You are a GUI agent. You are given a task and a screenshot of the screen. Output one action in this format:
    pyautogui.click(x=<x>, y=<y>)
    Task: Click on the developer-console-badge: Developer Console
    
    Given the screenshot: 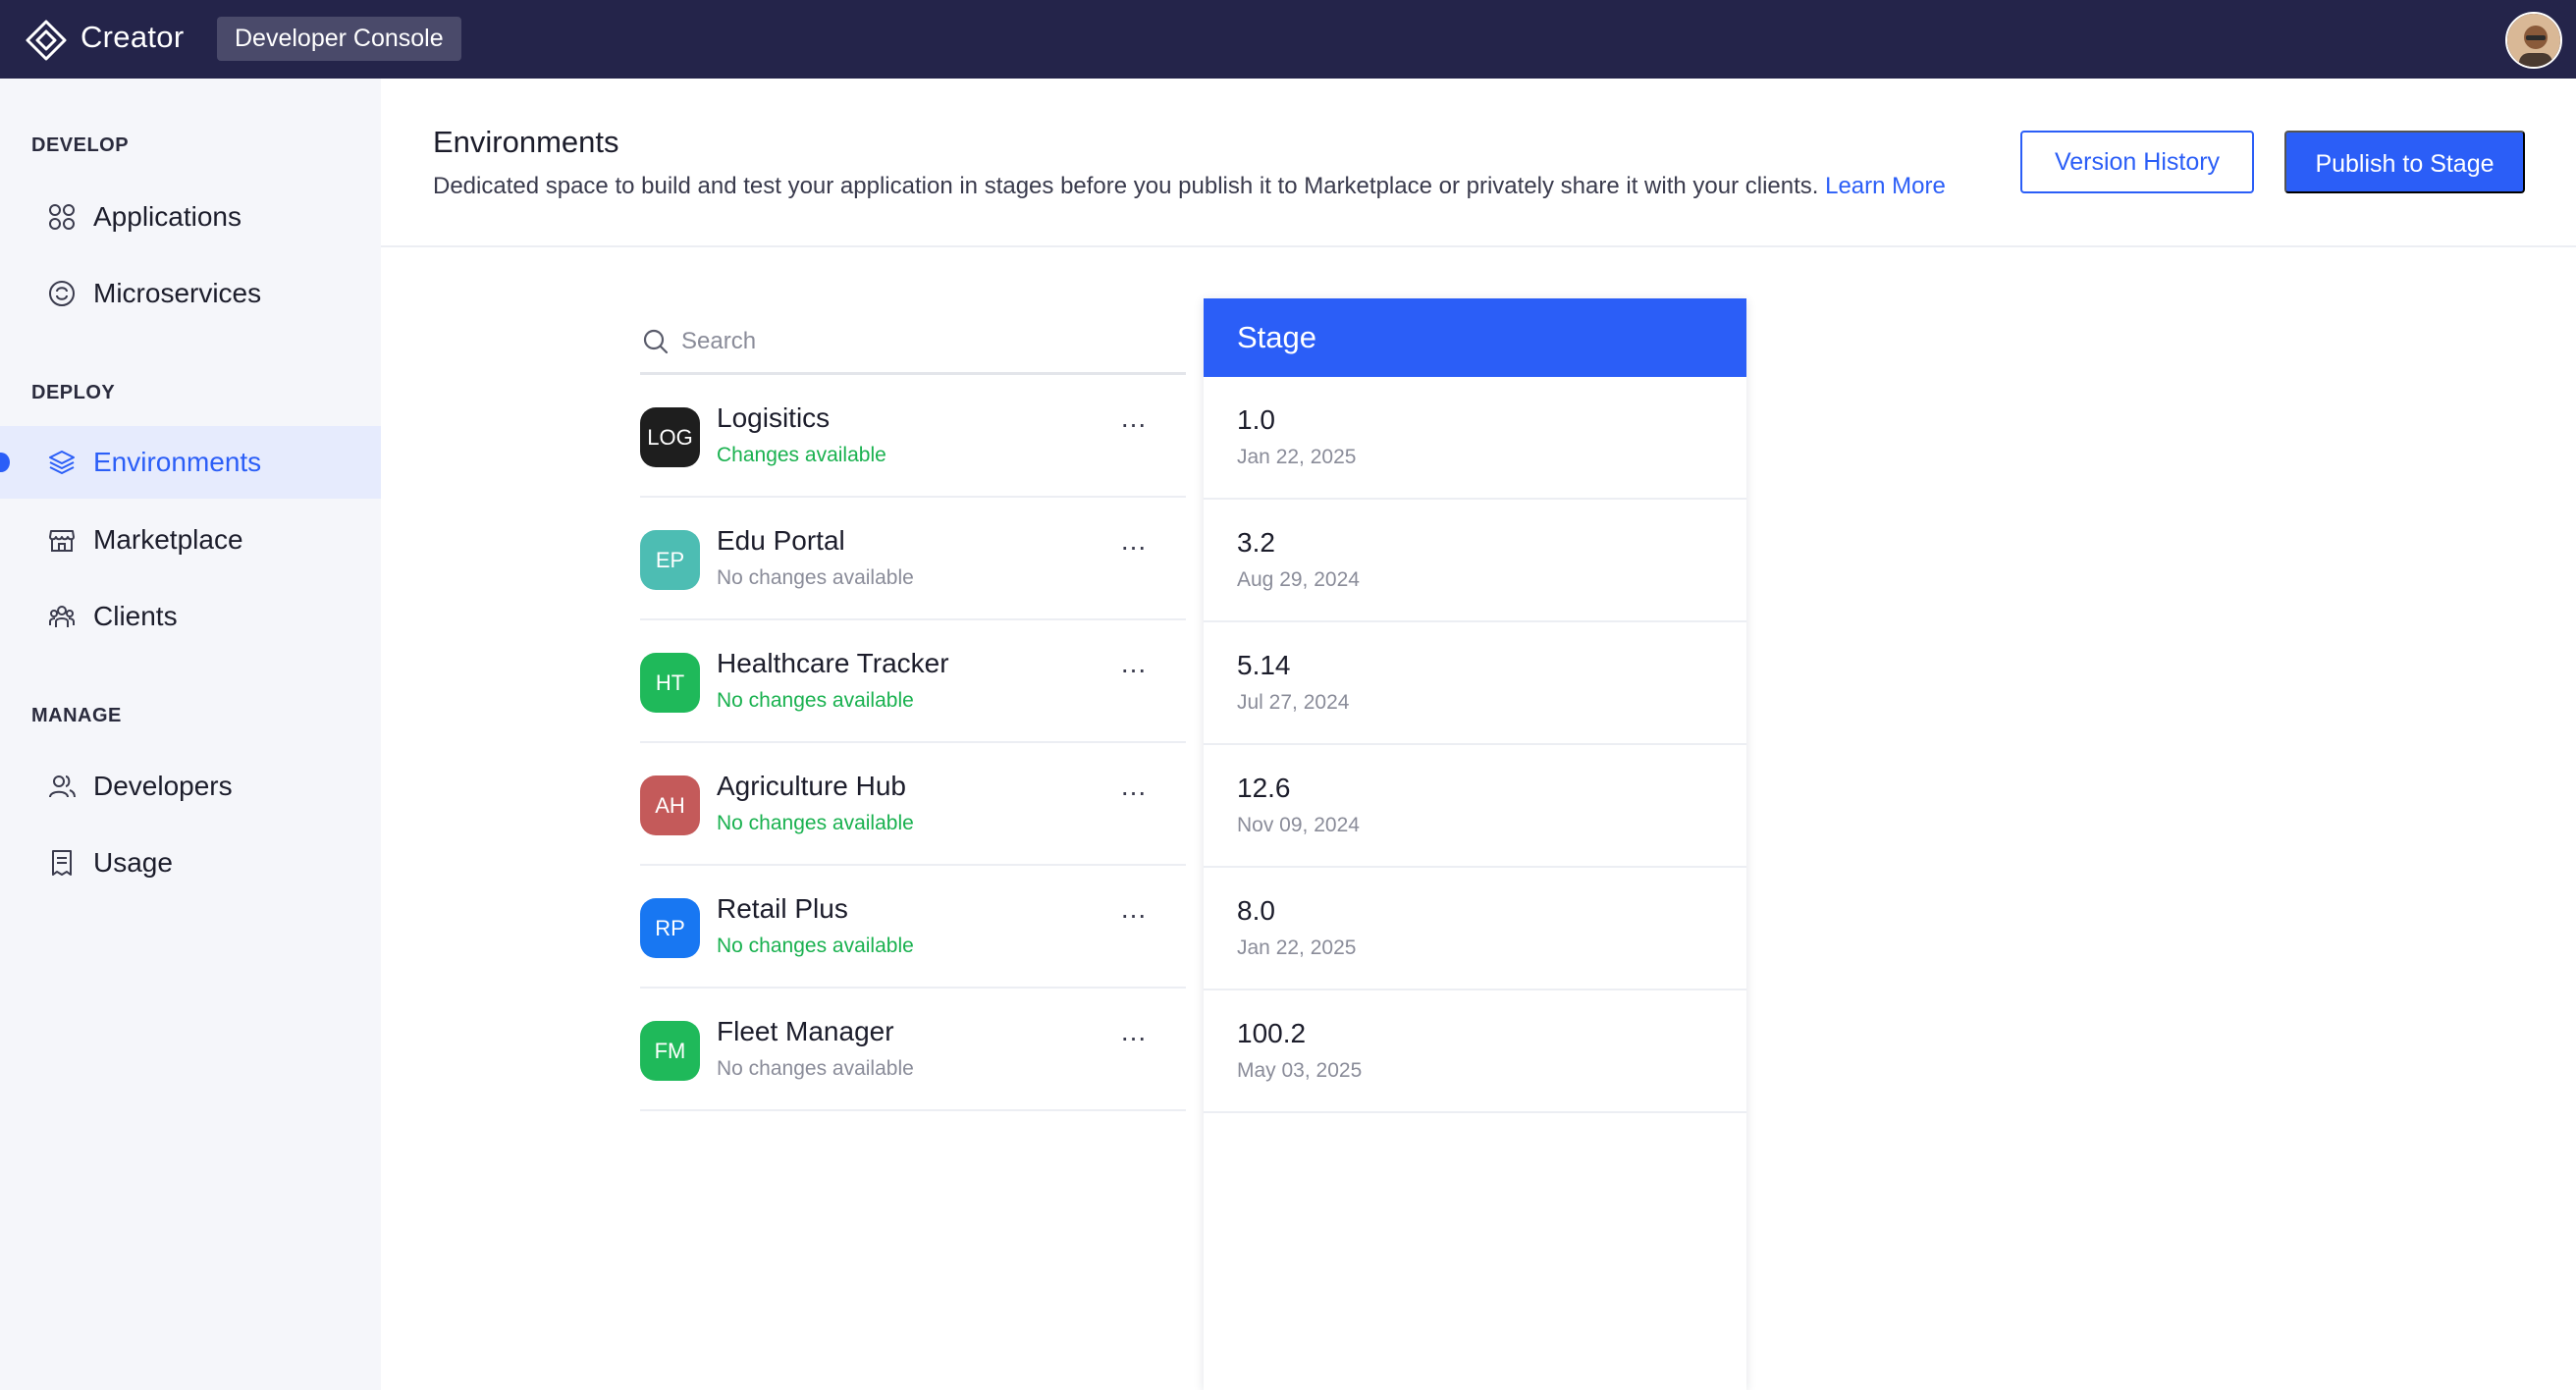 What is the action you would take?
    pyautogui.click(x=339, y=39)
    